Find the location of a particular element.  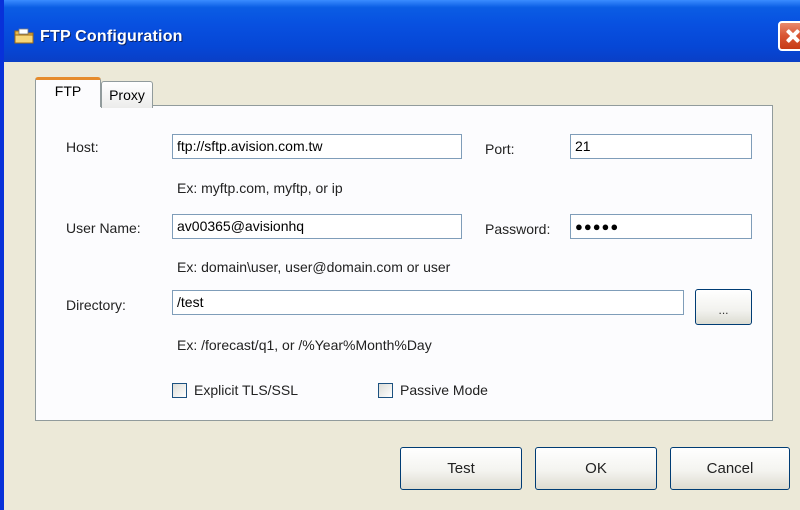

tab-ftp-label: FTP is located at coordinates (68, 91).